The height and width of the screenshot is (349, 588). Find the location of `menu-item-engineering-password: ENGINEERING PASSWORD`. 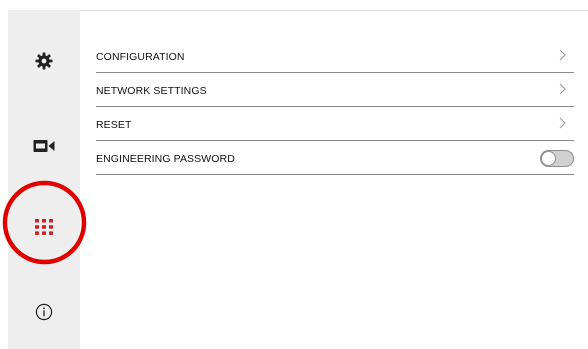

menu-item-engineering-password: ENGINEERING PASSWORD is located at coordinates (335, 158).